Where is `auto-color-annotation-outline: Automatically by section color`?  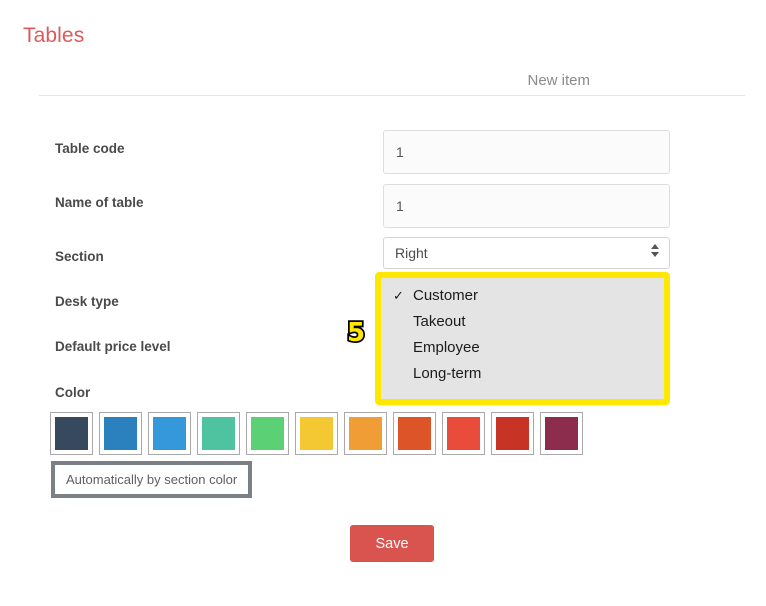
auto-color-annotation-outline: Automatically by section color is located at coordinates (152, 479).